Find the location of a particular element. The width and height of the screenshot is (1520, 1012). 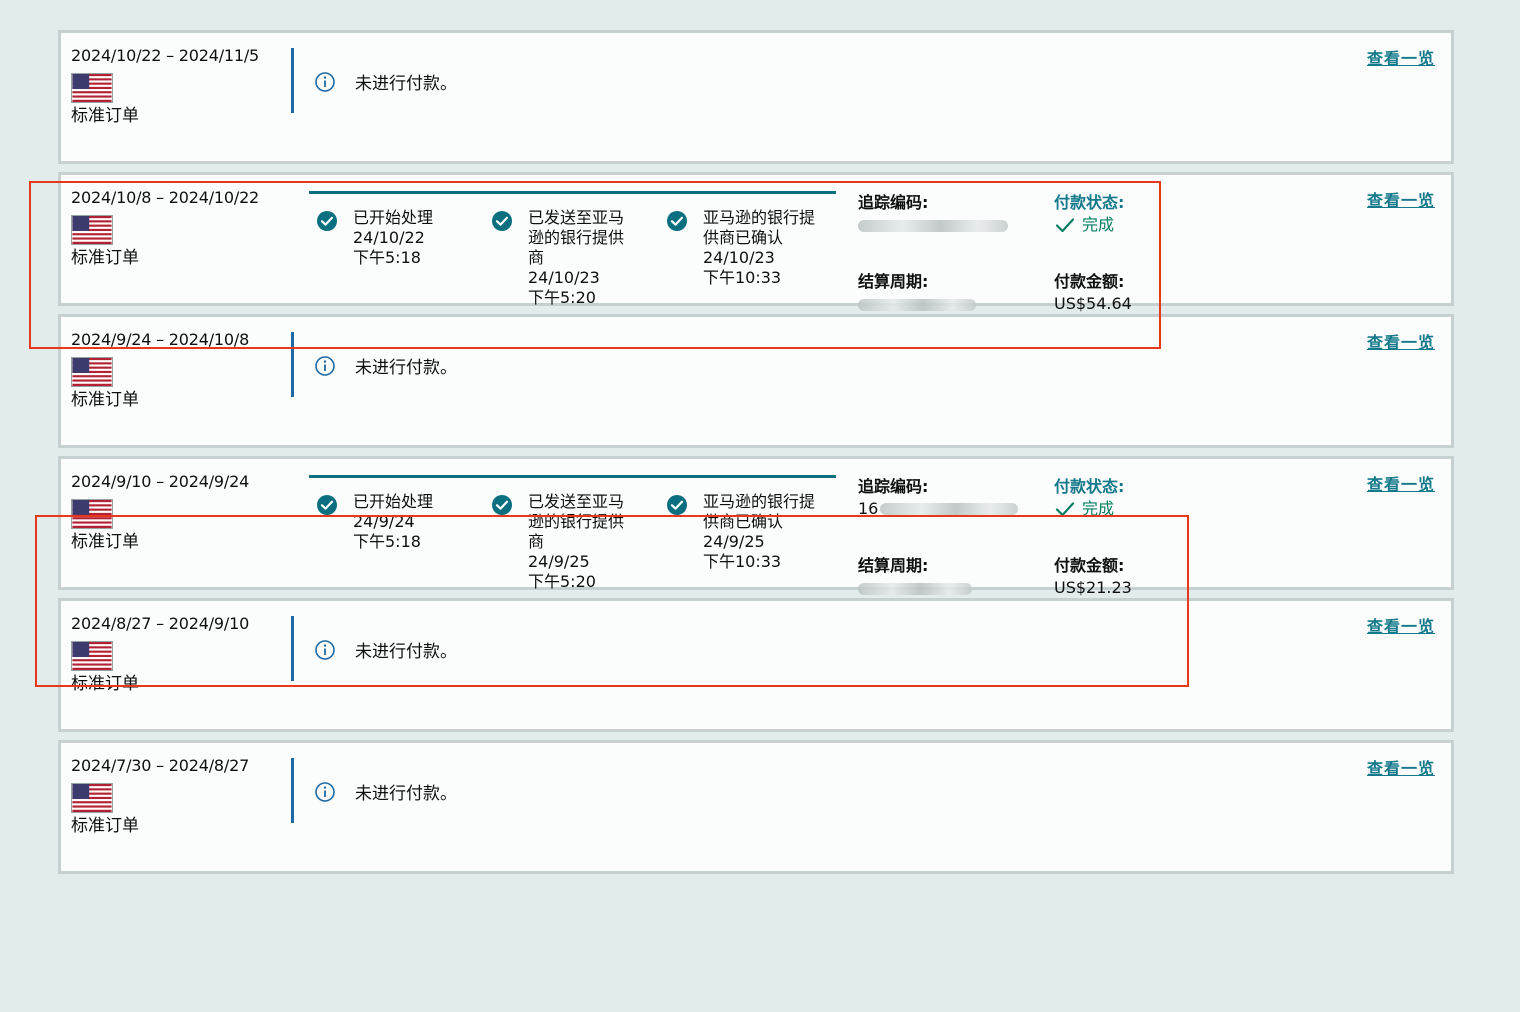

step-label: 已开始处理 is located at coordinates (393, 501).